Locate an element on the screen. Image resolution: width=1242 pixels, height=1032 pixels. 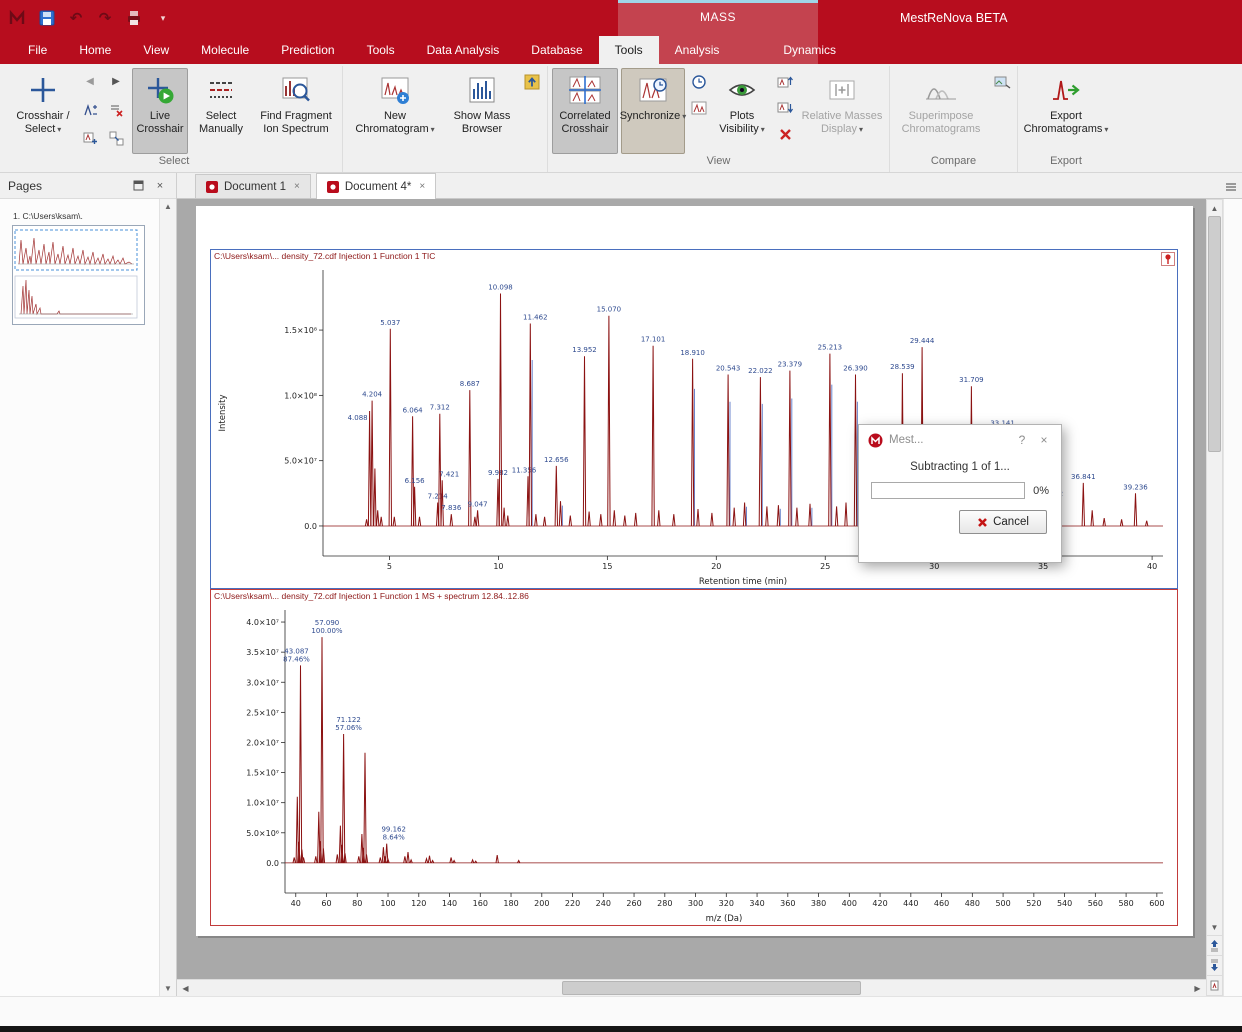
next-page-button is located at coordinates (1214, 965).